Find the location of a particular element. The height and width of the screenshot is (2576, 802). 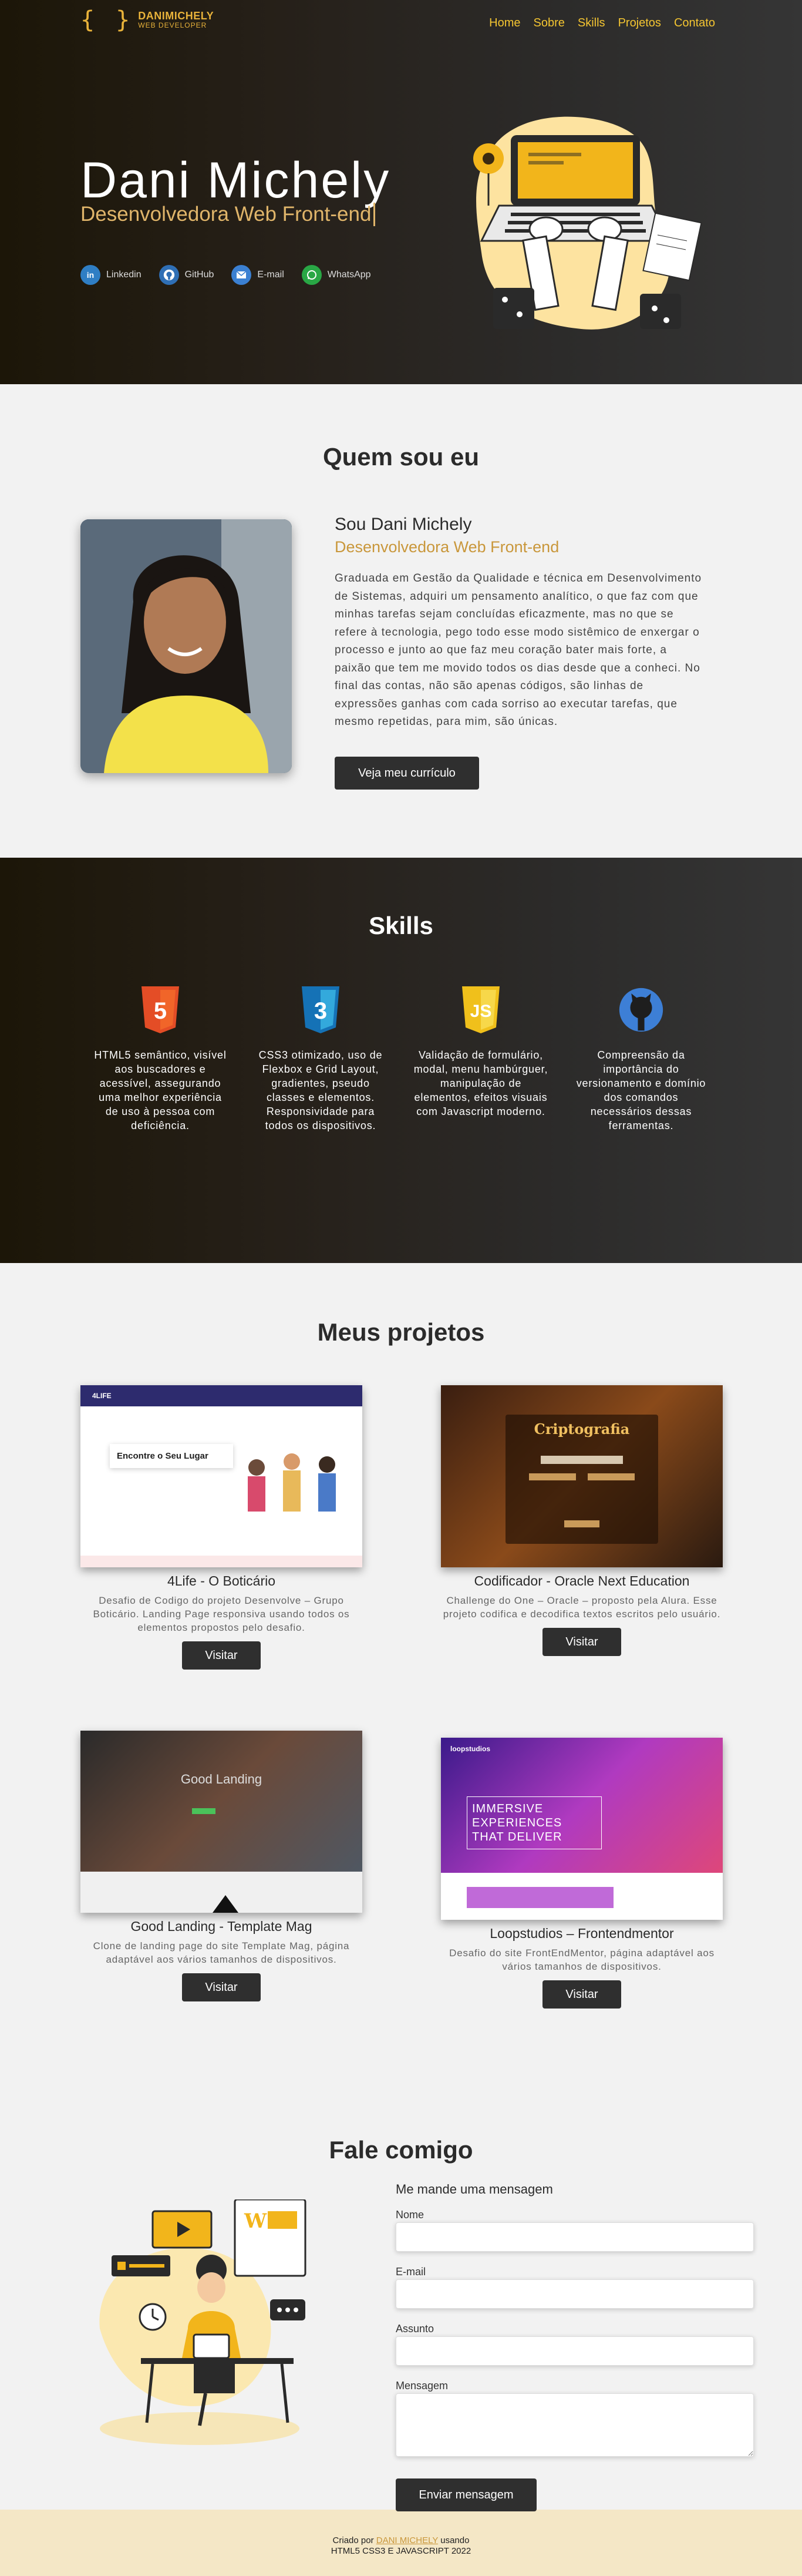

shot-heading: Criptografia is located at coordinates (582, 1429).